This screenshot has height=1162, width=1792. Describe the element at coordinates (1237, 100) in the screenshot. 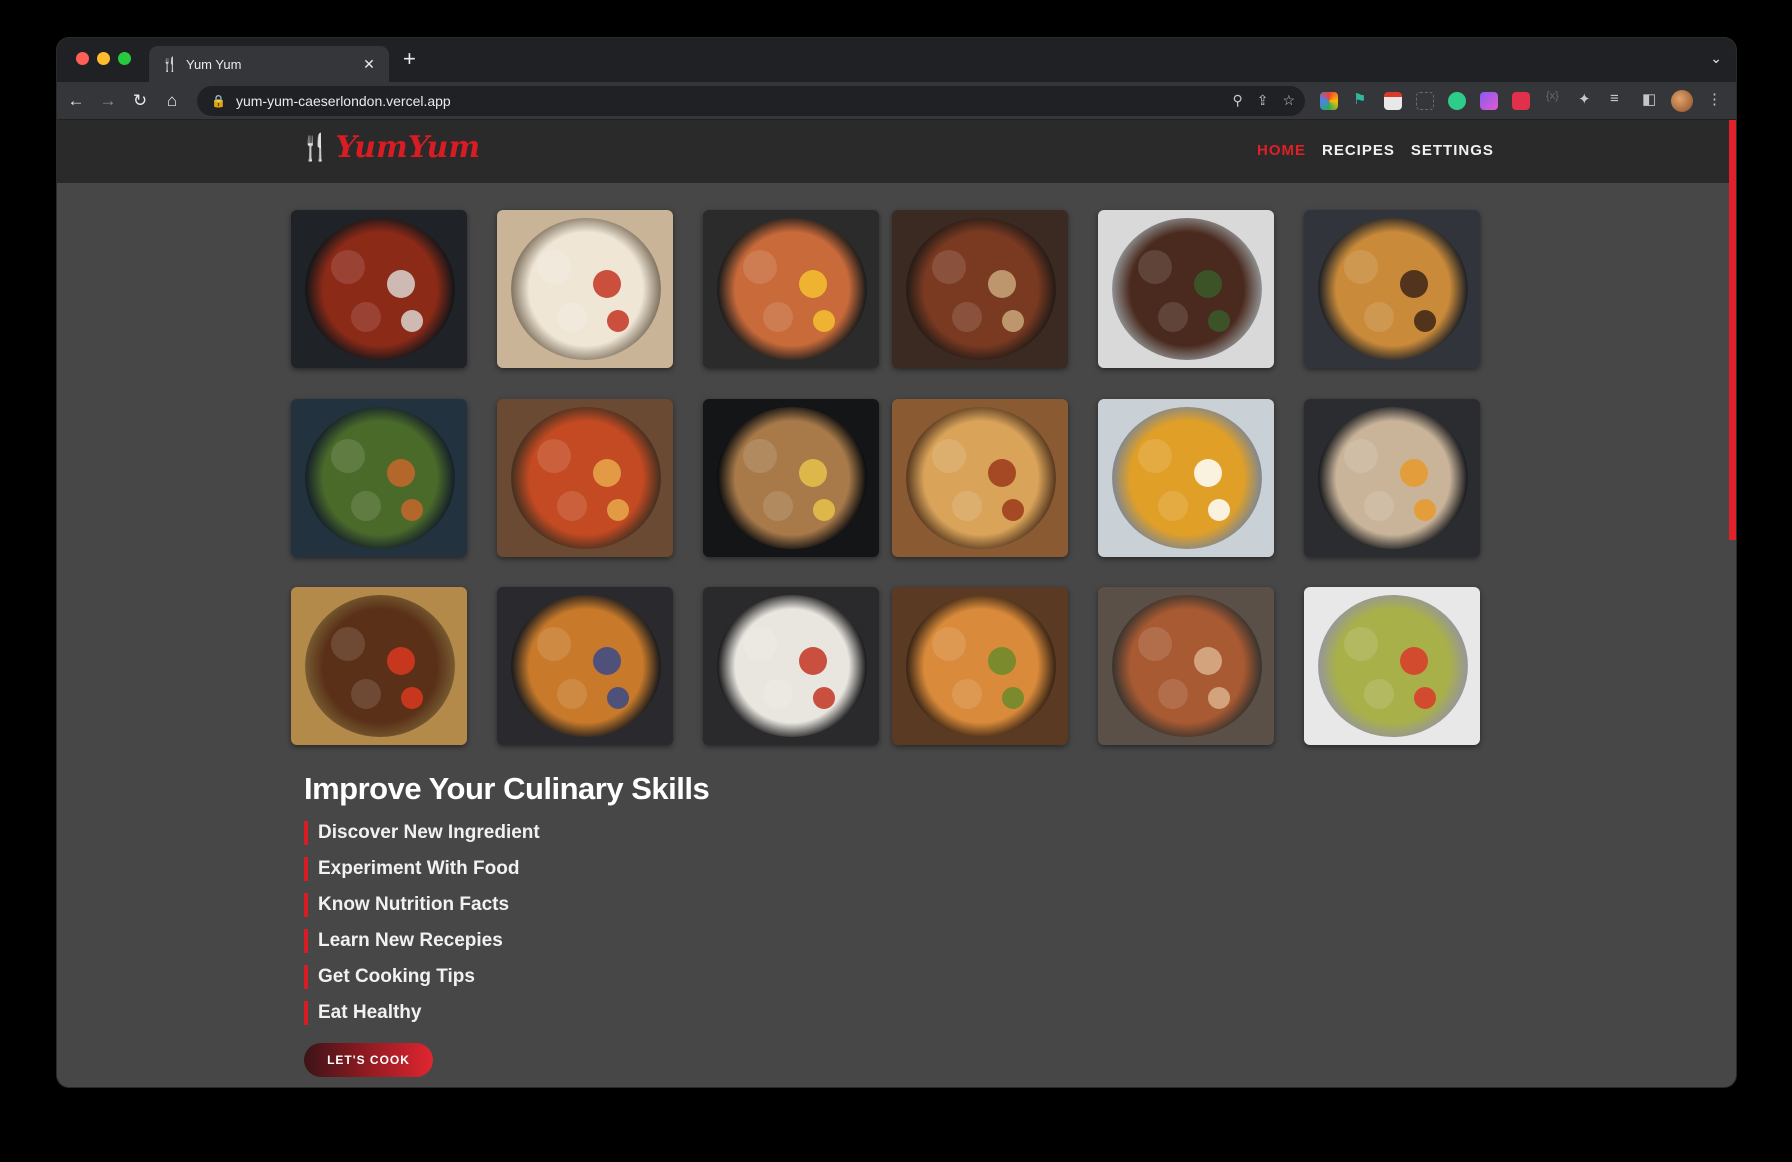

I see `zoom-icon: ⚲` at that location.